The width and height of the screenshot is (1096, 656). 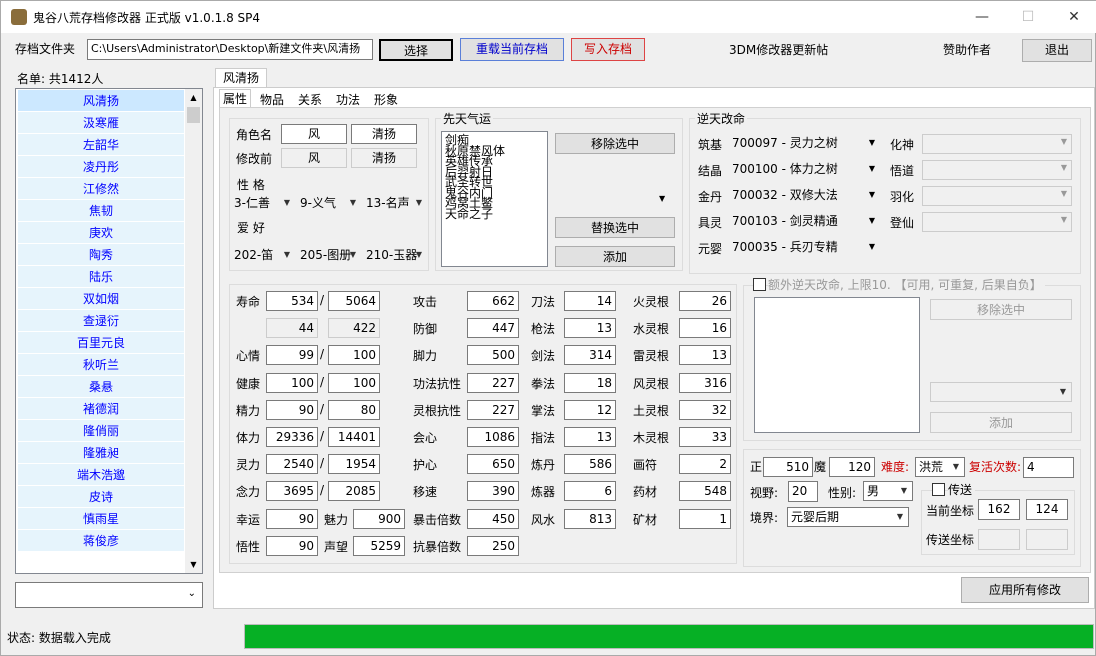 What do you see at coordinates (705, 464) in the screenshot?
I see `stat-input: 2` at bounding box center [705, 464].